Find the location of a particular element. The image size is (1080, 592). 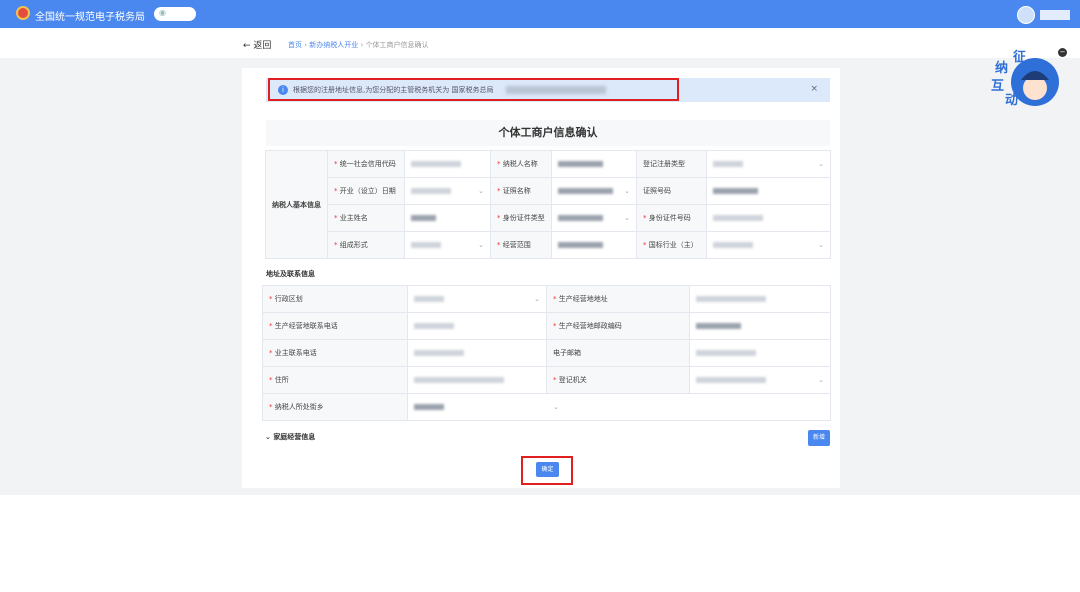

field-label-text: 开业（设立）日期 is located at coordinates (367, 191).